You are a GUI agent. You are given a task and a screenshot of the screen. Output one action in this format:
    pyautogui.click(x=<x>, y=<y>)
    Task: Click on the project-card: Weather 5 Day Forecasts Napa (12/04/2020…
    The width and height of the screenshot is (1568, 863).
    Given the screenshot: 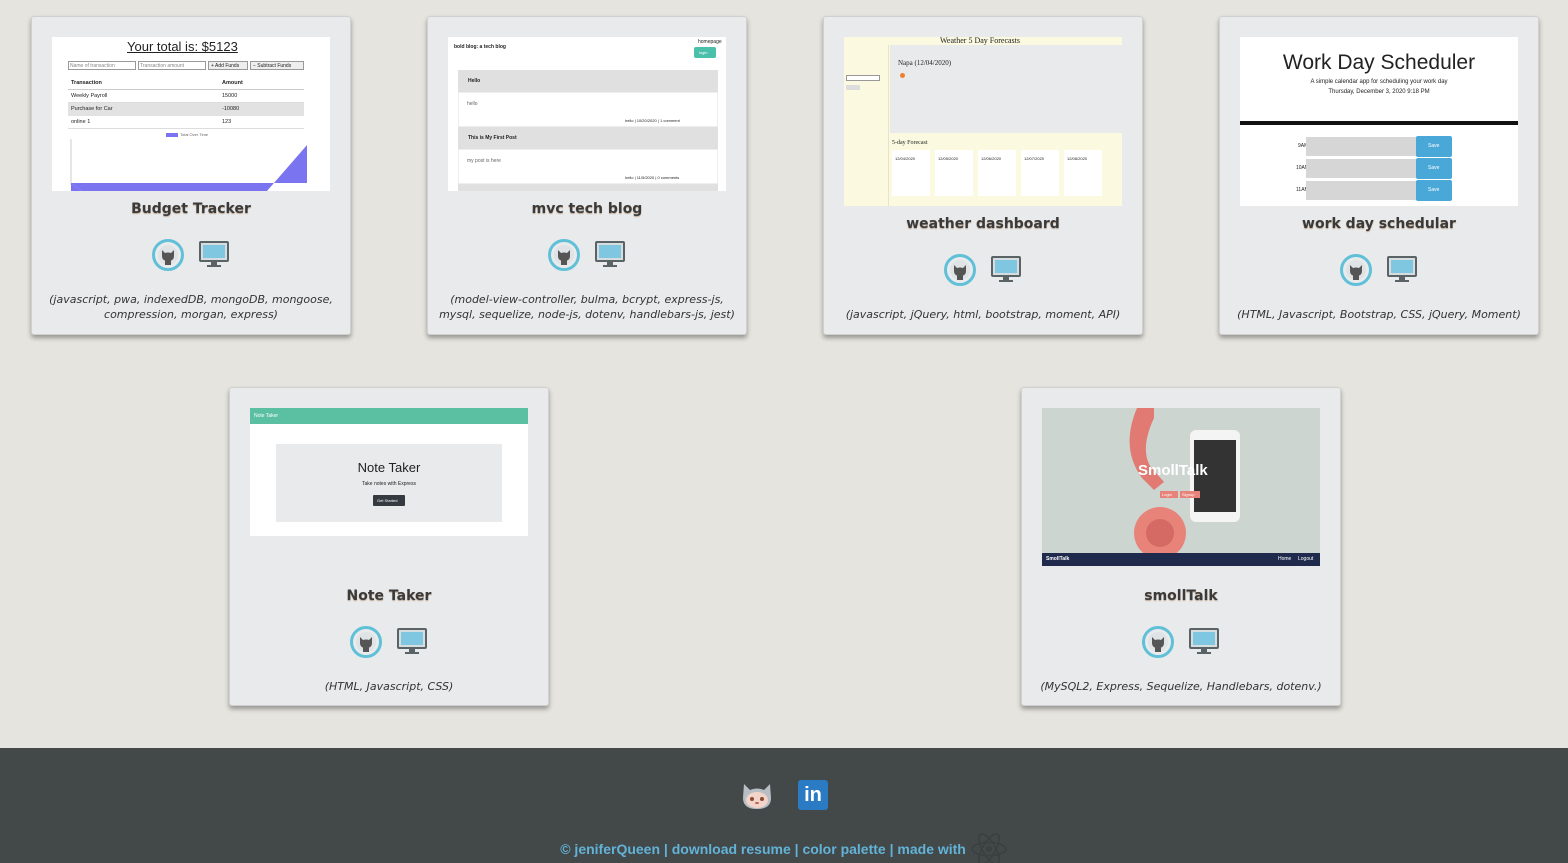 What is the action you would take?
    pyautogui.click(x=983, y=175)
    